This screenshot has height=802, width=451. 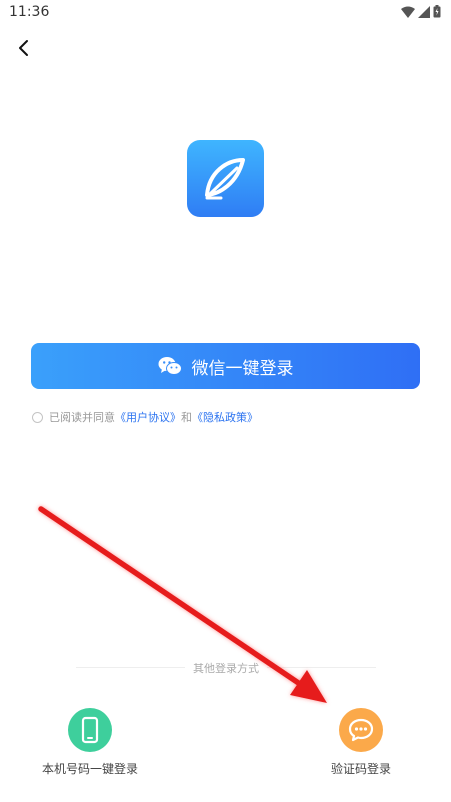 I want to click on agreement-conjunction: 和, so click(x=186, y=417).